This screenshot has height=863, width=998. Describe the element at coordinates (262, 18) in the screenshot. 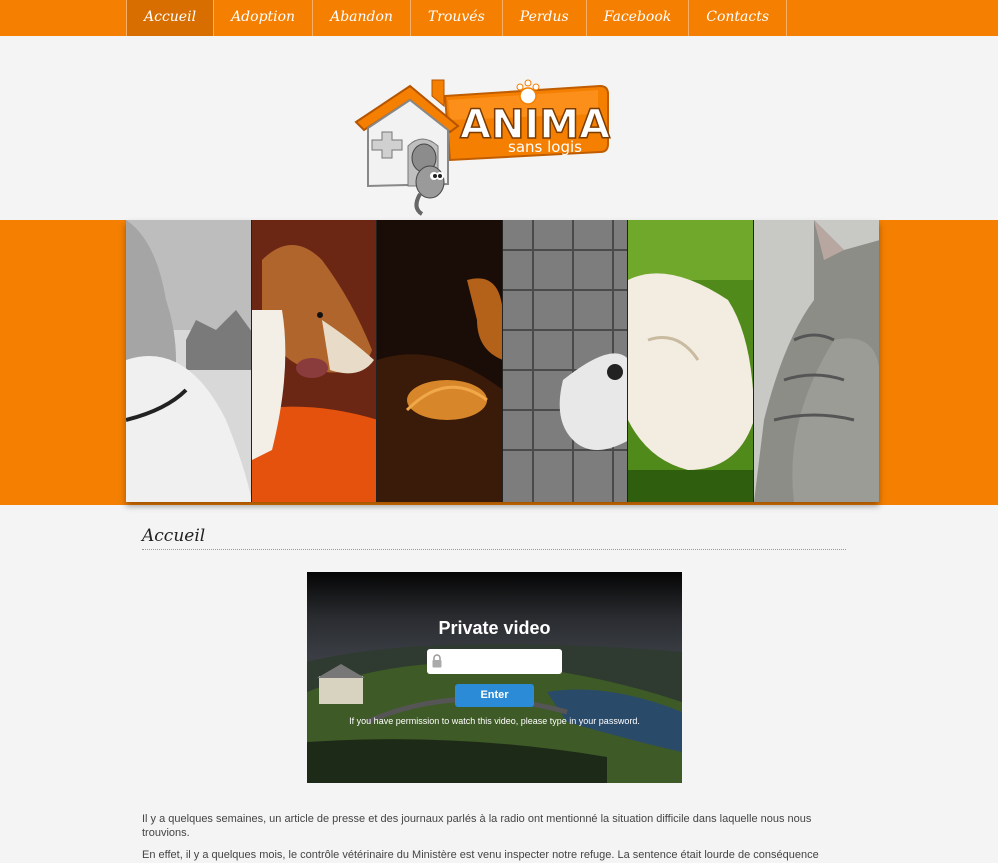

I see `nav-item-adoption: Adoption` at that location.